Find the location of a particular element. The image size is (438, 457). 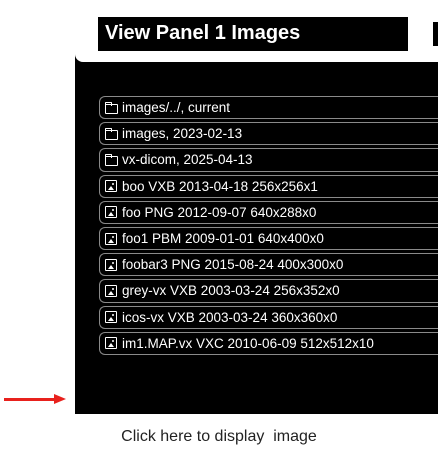

panel-title-box: View Panel 1 Images is located at coordinates (253, 34).